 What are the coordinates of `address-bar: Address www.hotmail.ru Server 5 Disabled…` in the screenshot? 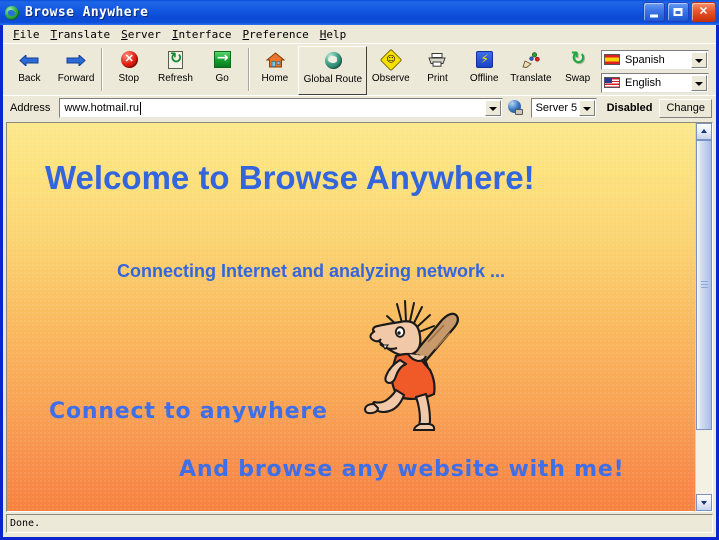 It's located at (359, 107).